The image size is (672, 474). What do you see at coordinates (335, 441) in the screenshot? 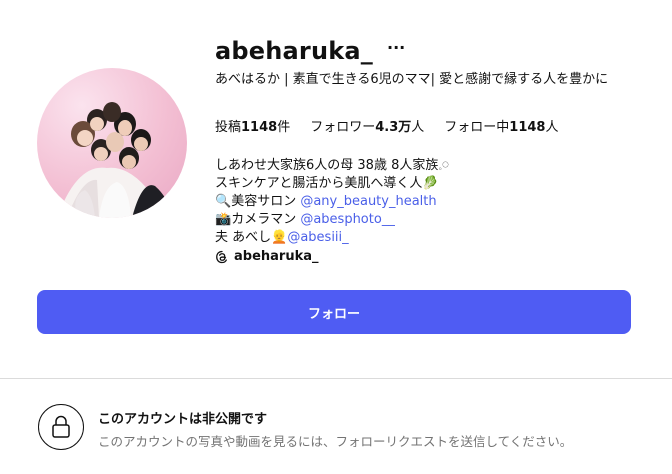
I see `private-account-description: このアカウントの写真や動画を見るには、フォローリクエストを送信してください。` at bounding box center [335, 441].